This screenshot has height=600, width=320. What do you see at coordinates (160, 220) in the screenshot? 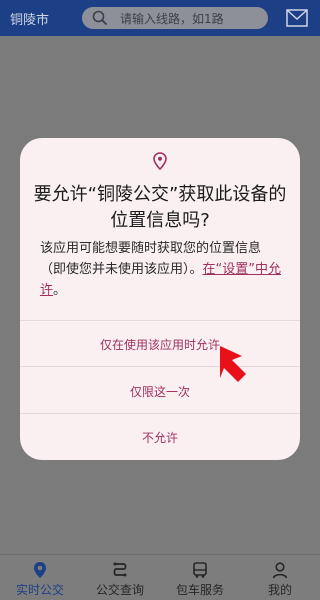
I see `dialog-title-line2: 位置信息吗?` at bounding box center [160, 220].